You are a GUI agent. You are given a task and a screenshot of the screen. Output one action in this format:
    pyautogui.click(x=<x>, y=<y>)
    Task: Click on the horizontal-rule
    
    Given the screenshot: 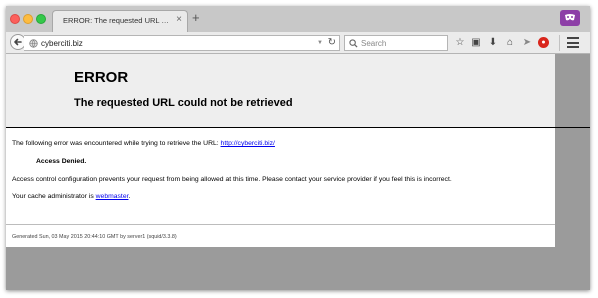 What is the action you would take?
    pyautogui.click(x=298, y=127)
    